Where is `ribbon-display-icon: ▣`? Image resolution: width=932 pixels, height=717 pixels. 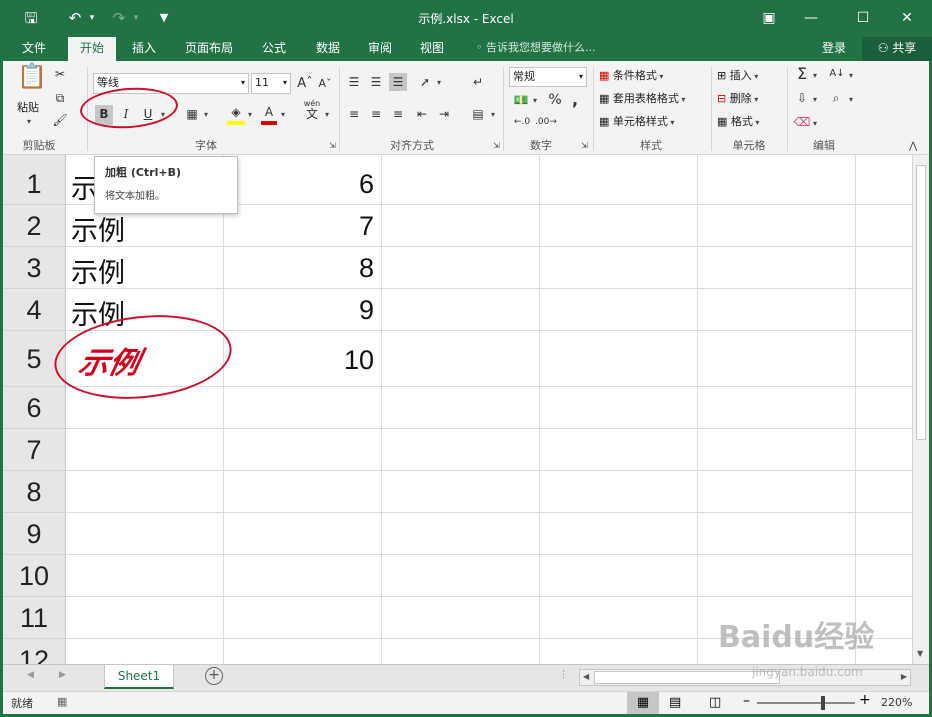
ribbon-display-icon: ▣ is located at coordinates (769, 18).